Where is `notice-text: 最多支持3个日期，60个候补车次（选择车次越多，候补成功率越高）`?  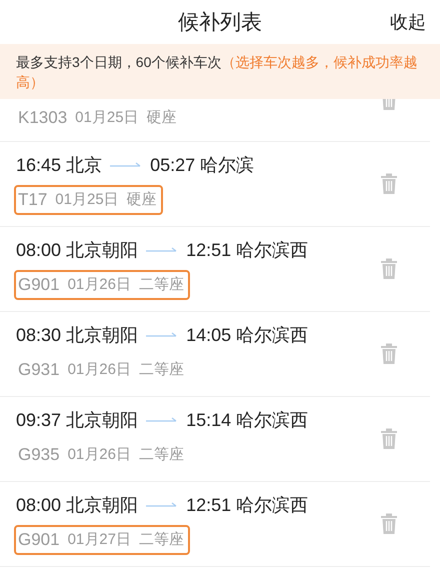 notice-text: 最多支持3个日期，60个候补车次（选择车次越多，候补成功率越高） is located at coordinates (217, 72).